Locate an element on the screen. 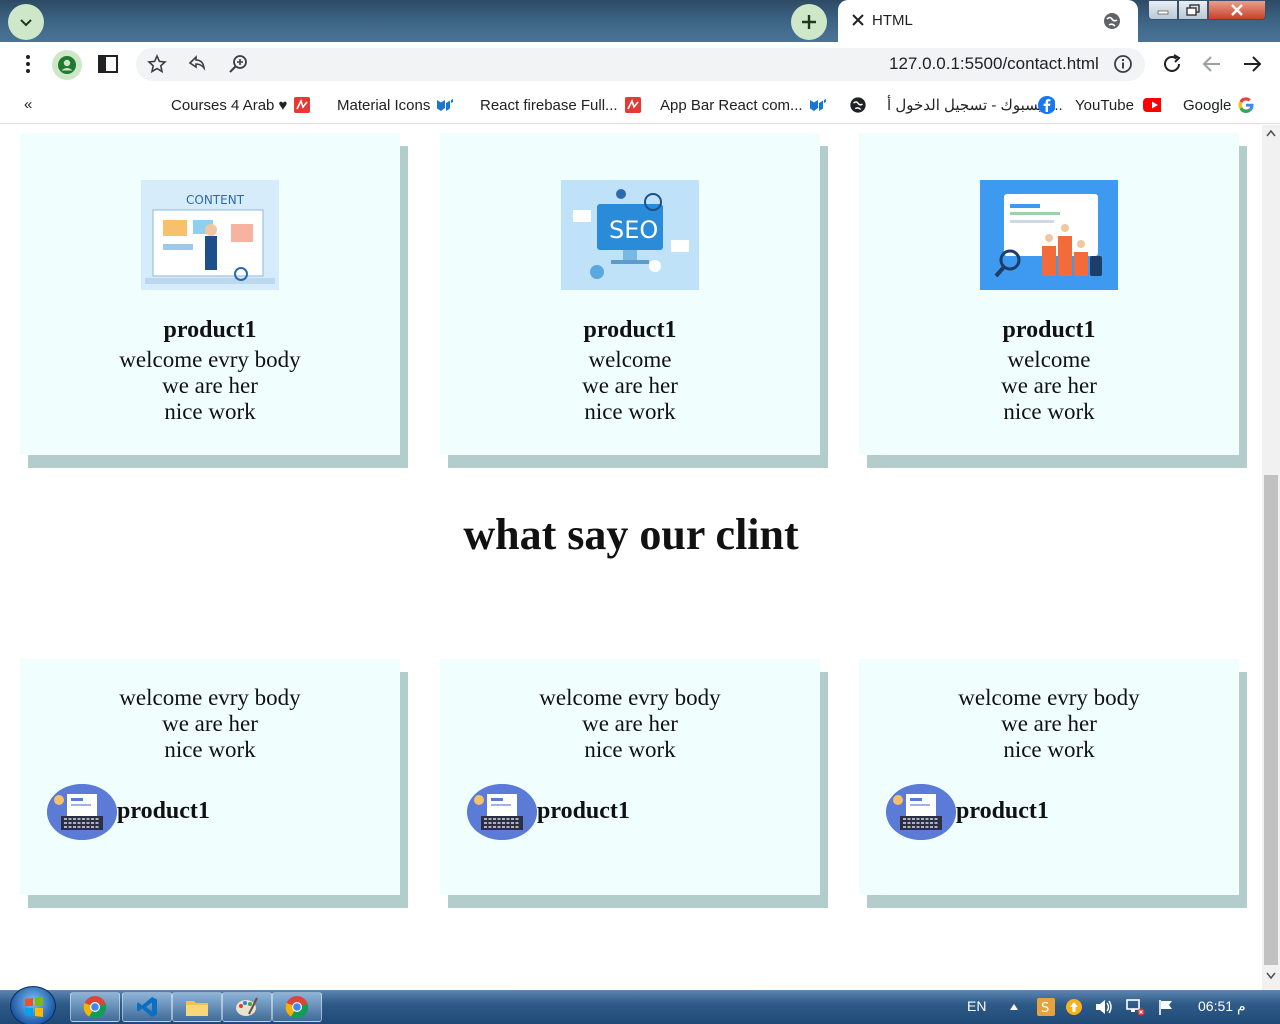 The height and width of the screenshot is (1024, 1280). side-panel-icon is located at coordinates (108, 64).